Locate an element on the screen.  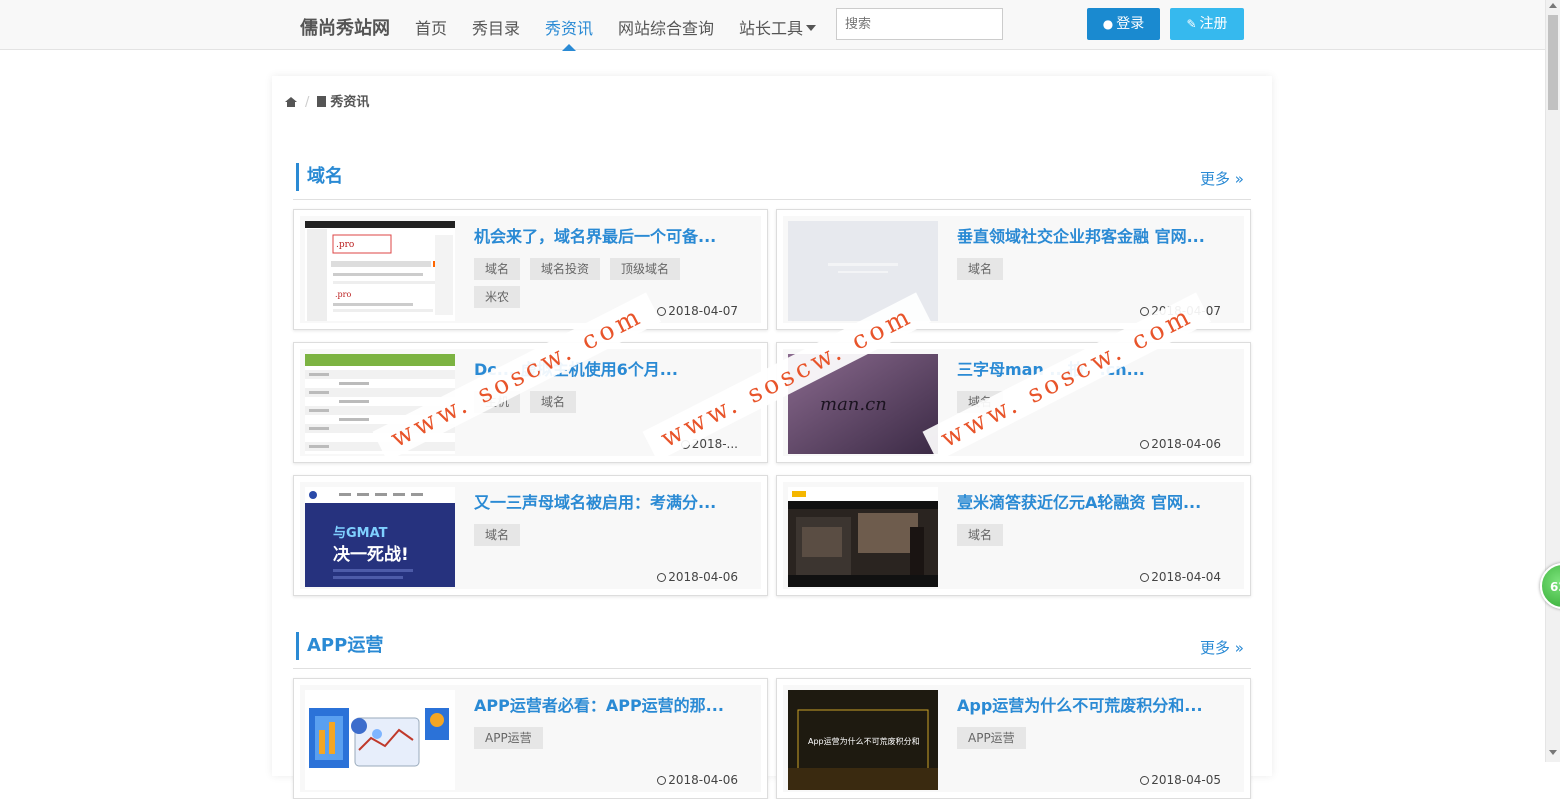
news-thumbnail: App运营为什么不可荒废积分和 is located at coordinates (863, 740).